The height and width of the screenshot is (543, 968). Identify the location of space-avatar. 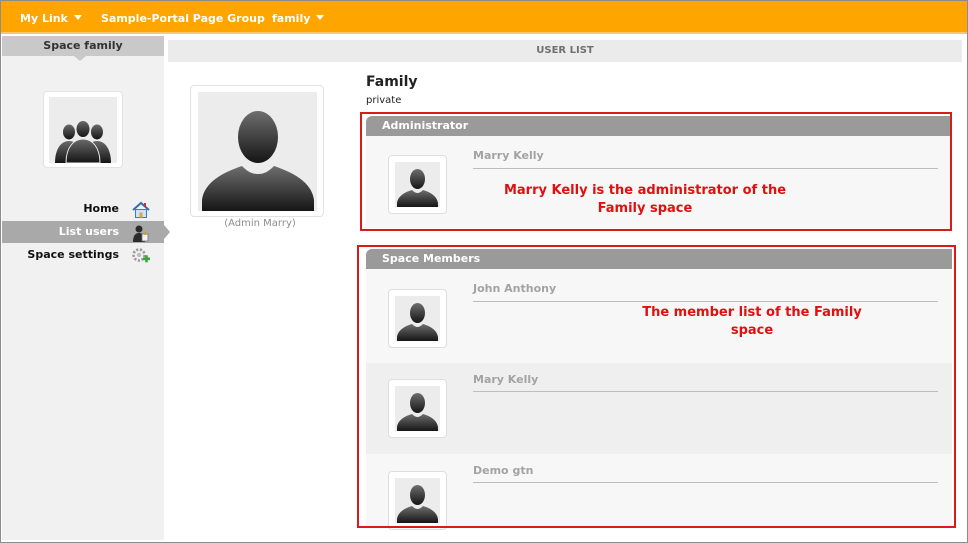
(83, 129).